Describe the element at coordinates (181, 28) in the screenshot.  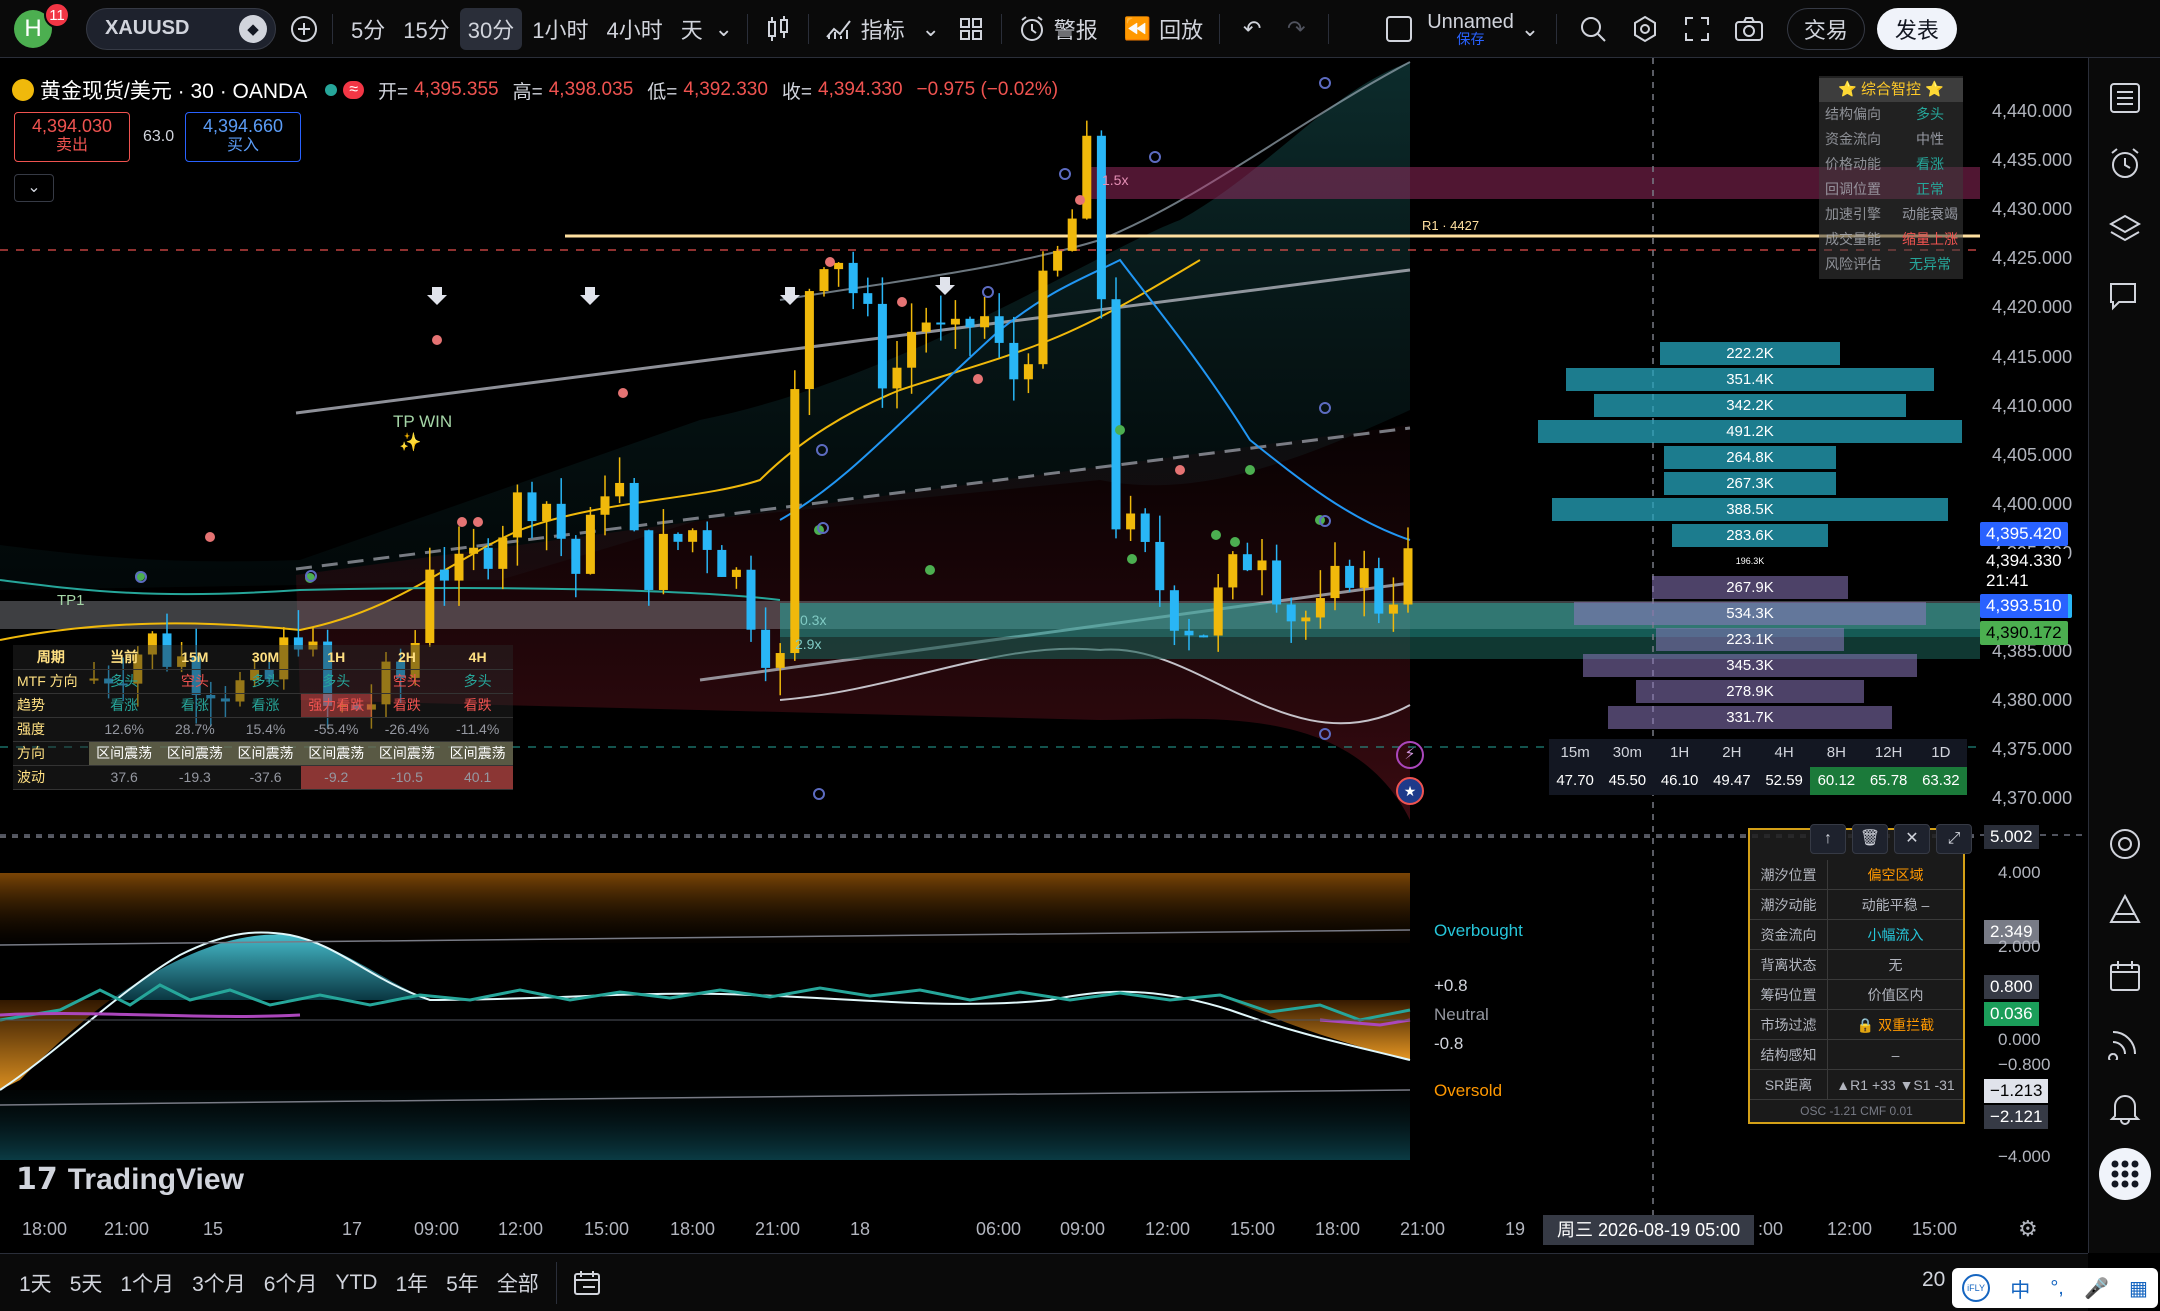
I see `symbol-search: XAUUSD ◆` at that location.